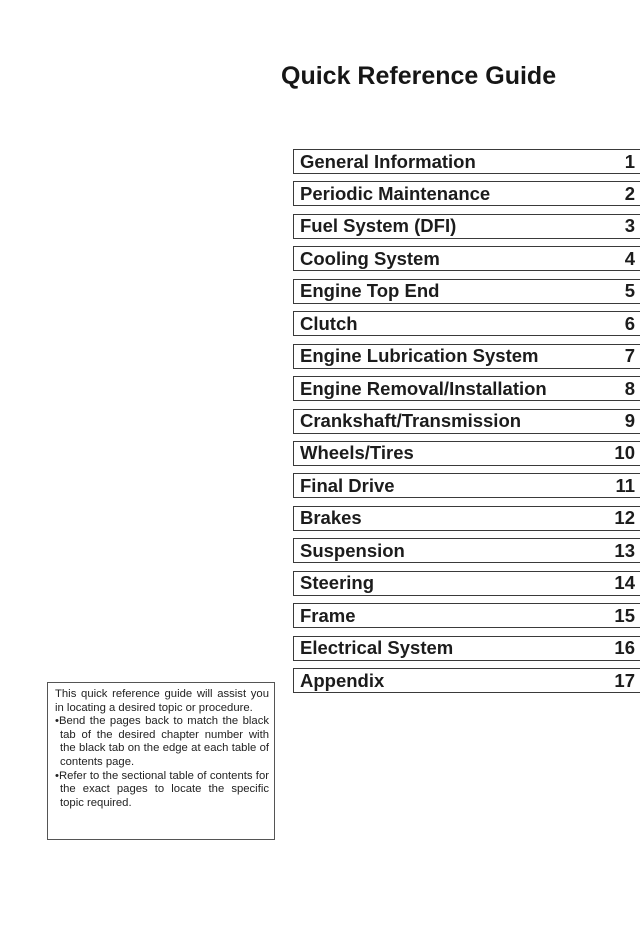 The image size is (640, 925). Describe the element at coordinates (466, 453) in the screenshot. I see `toc-row-wheels-tires: Wheels/Tires 10` at that location.